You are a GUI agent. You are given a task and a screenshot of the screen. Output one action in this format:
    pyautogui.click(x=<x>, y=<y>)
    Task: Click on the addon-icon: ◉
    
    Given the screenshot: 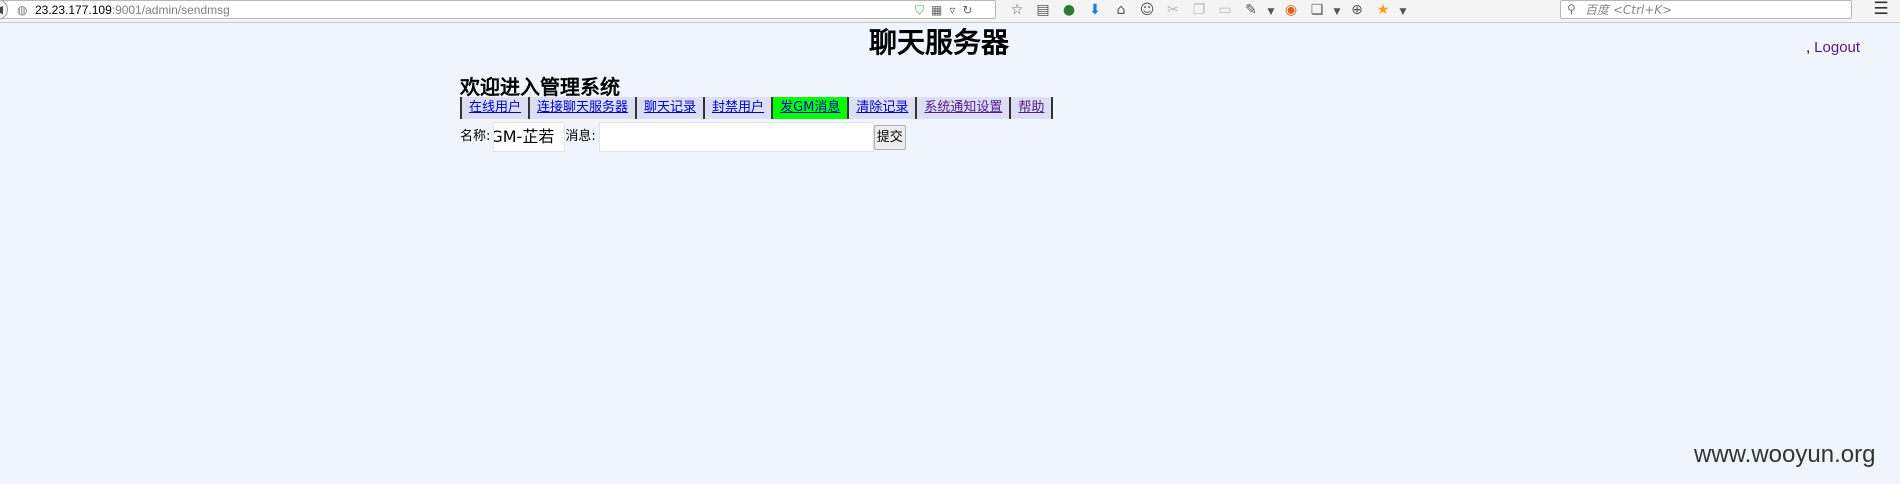 What is the action you would take?
    pyautogui.click(x=1291, y=10)
    